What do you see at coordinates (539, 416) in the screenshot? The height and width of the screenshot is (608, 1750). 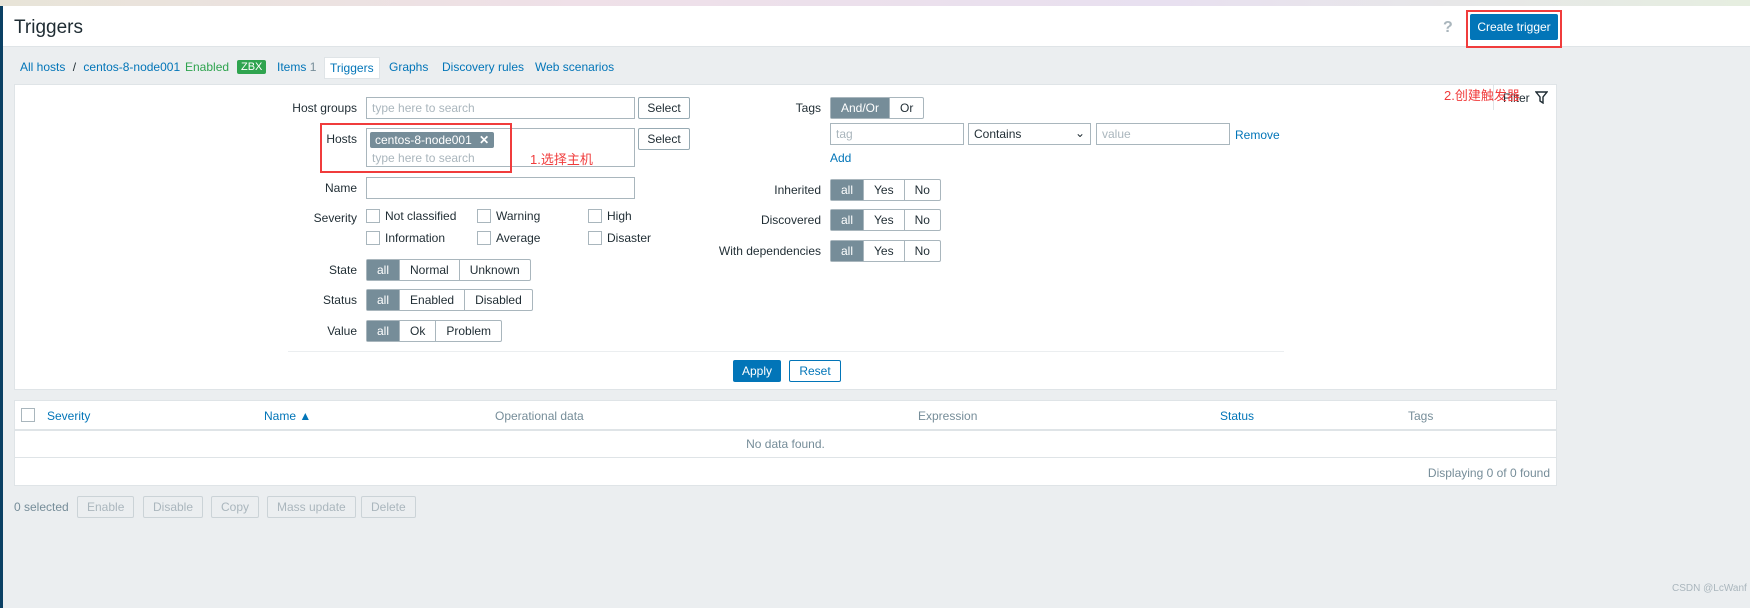 I see `col-operational-data: Operational data` at bounding box center [539, 416].